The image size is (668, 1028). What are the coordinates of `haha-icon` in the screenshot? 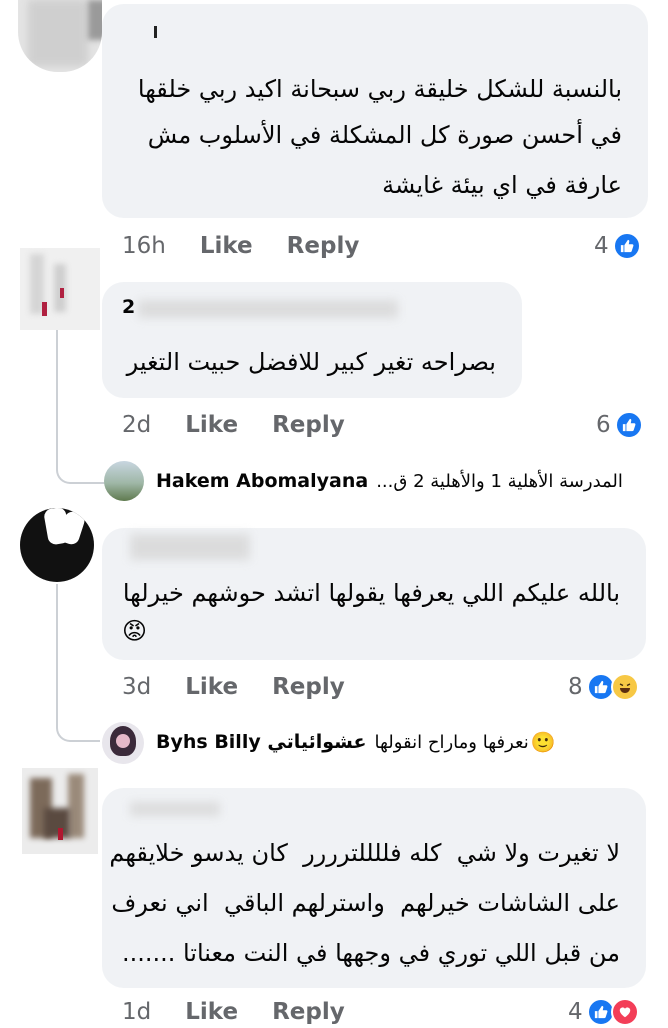 It's located at (624, 687).